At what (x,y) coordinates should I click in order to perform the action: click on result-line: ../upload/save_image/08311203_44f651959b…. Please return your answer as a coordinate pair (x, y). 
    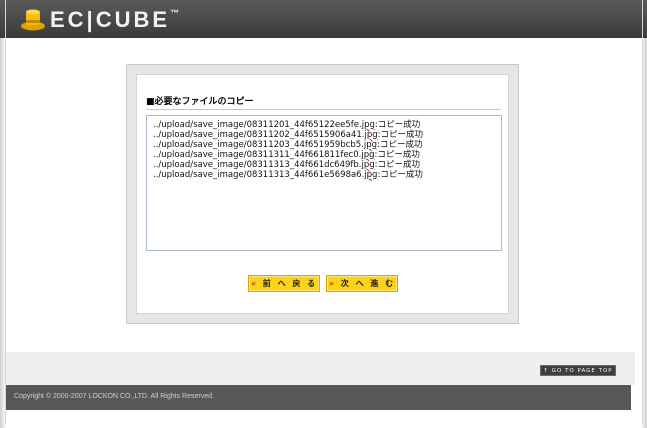
    Looking at the image, I should click on (324, 145).